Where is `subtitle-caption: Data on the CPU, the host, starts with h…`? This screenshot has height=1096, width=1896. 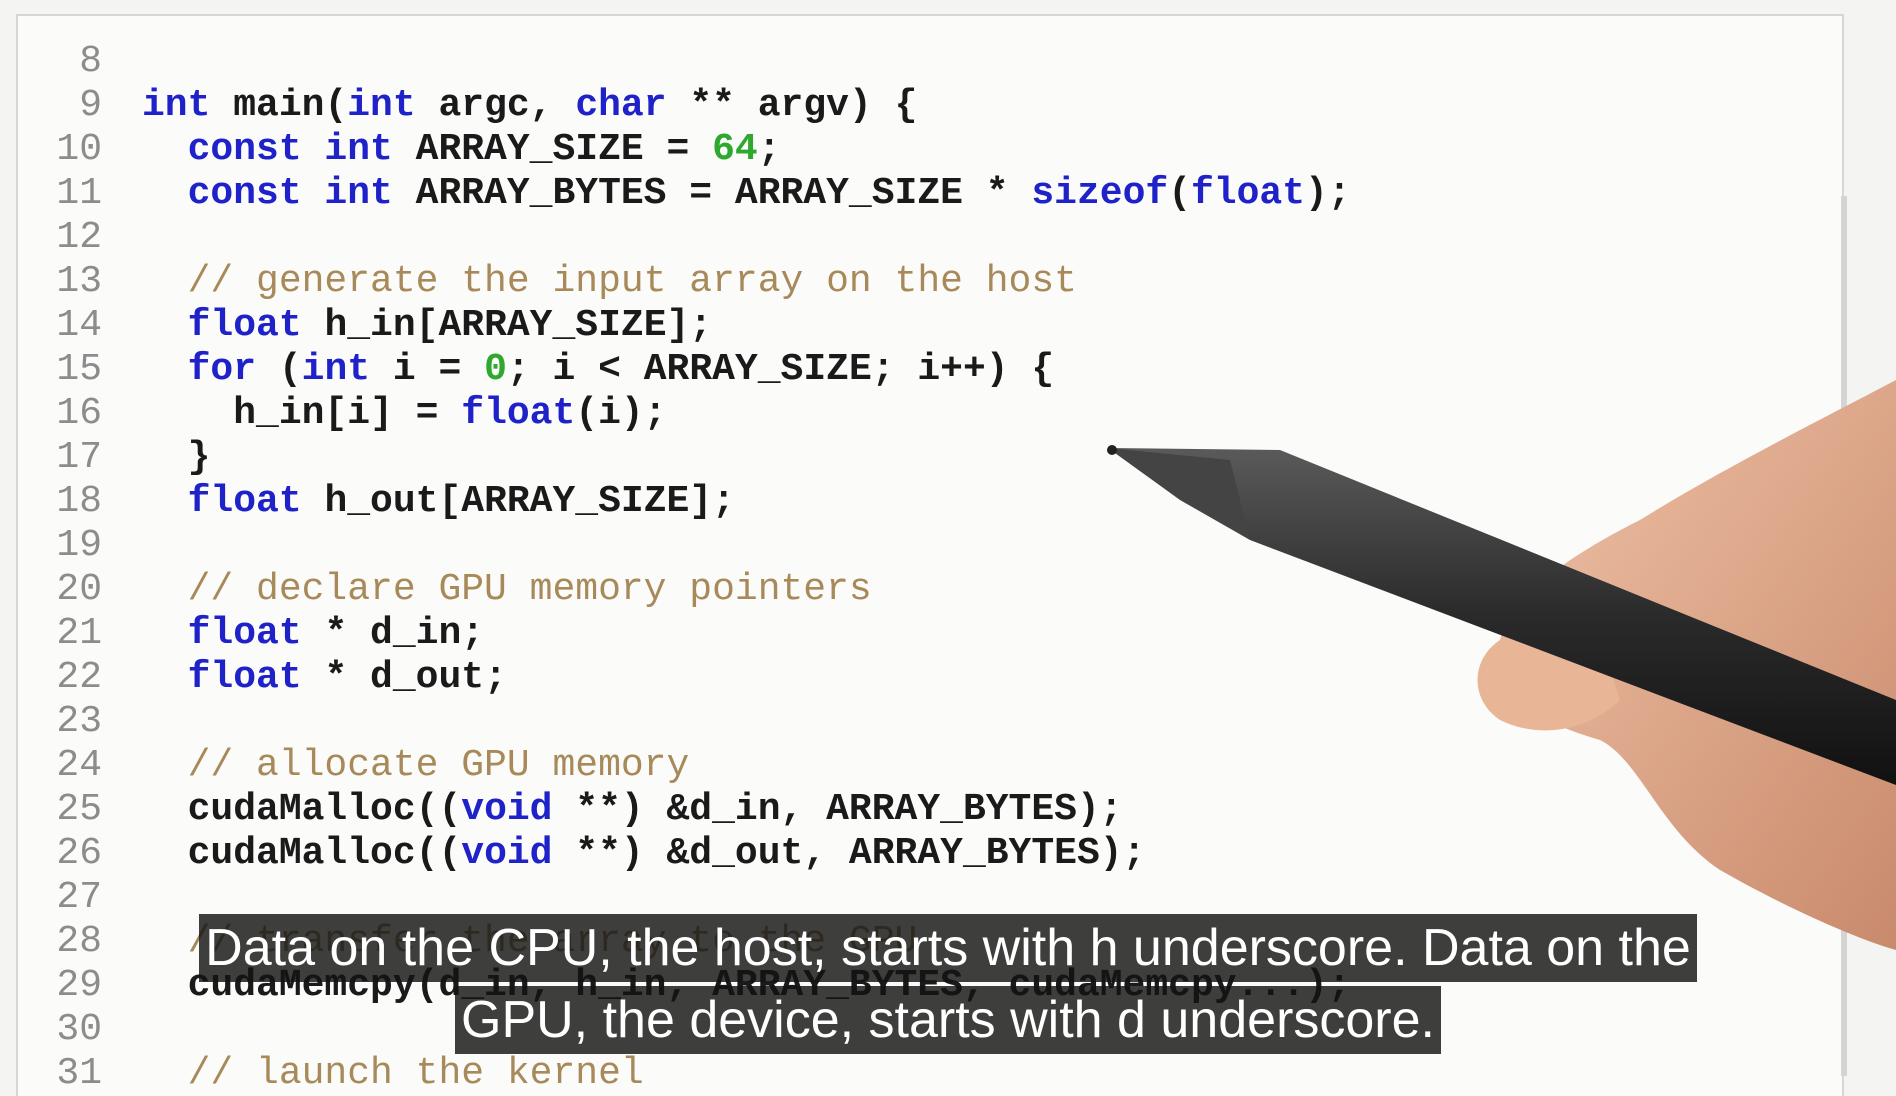 subtitle-caption: Data on the CPU, the host, starts with h… is located at coordinates (948, 984).